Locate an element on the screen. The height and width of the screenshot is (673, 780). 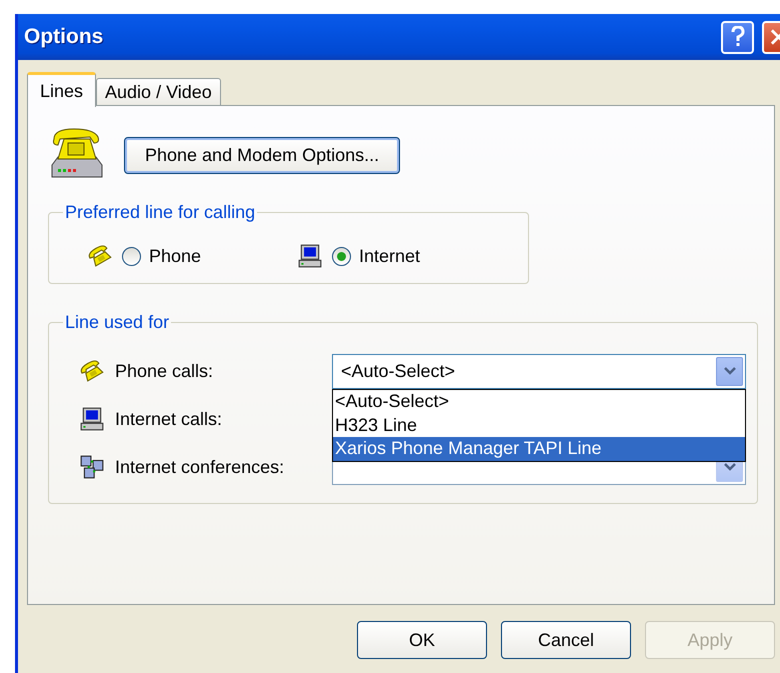
list-option: <Auto-Select> is located at coordinates (539, 402).